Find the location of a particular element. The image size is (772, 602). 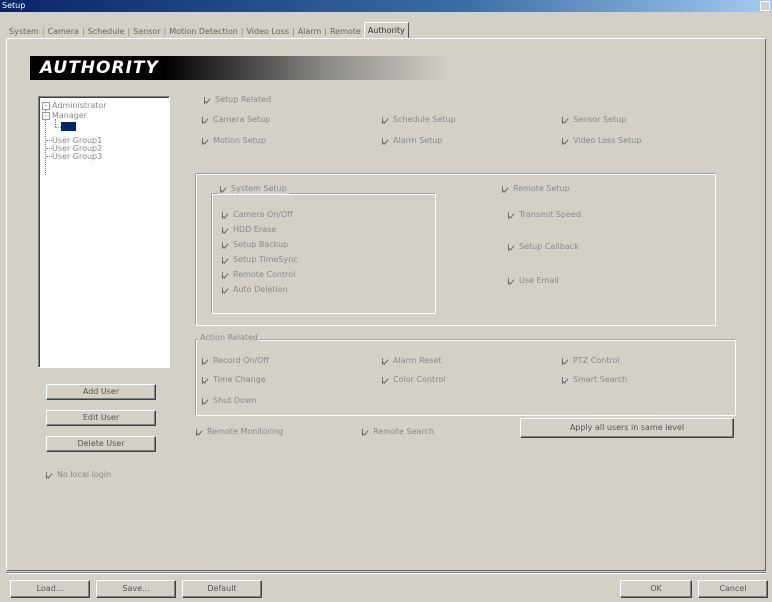

record-onoff-checkbox: Record On/Off is located at coordinates (235, 361).